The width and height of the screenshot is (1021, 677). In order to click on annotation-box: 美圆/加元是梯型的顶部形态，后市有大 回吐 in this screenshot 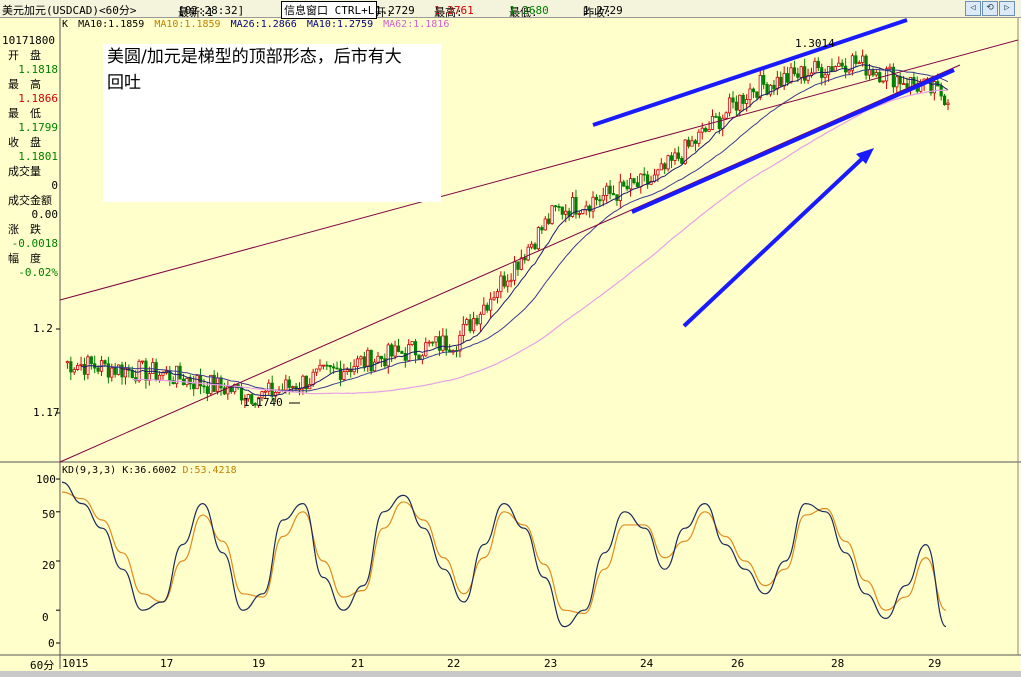, I will do `click(272, 123)`.